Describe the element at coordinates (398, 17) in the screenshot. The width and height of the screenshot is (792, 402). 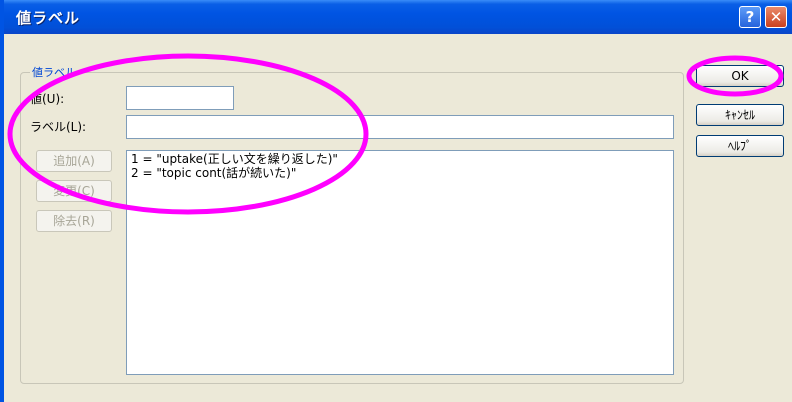
I see `title-bar: 値ラベル ? ✕` at that location.